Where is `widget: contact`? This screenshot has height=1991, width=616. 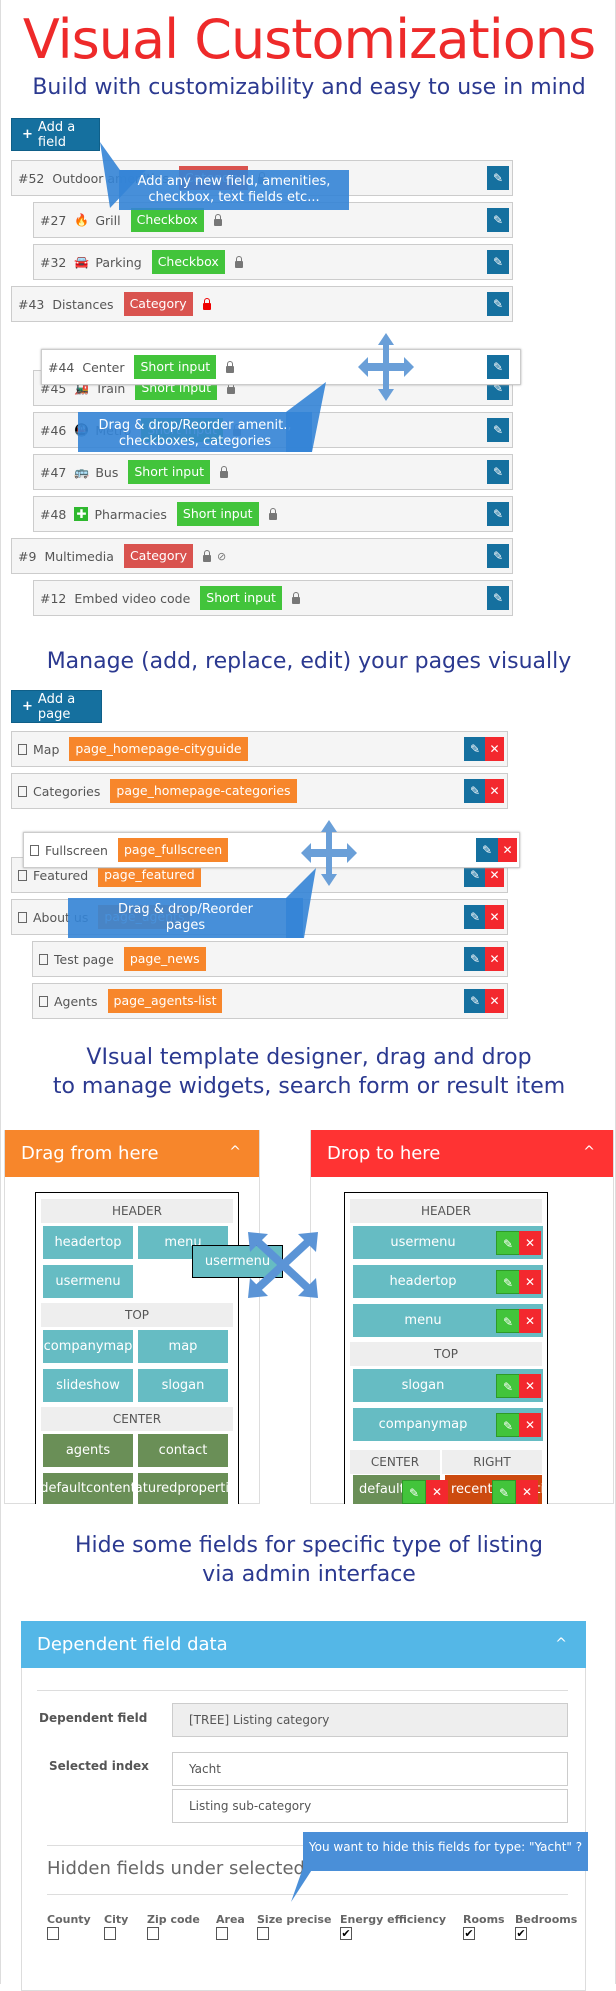
widget: contact is located at coordinates (183, 1450).